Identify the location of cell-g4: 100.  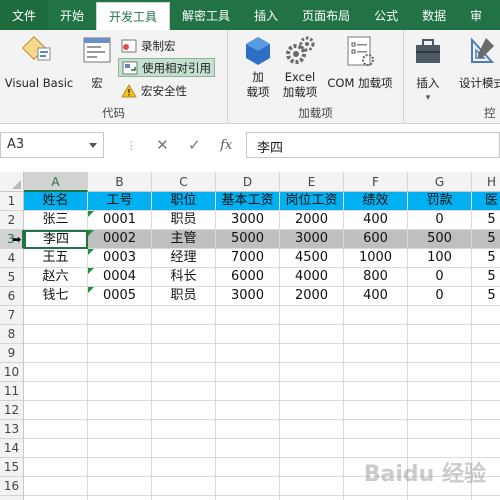
(440, 258).